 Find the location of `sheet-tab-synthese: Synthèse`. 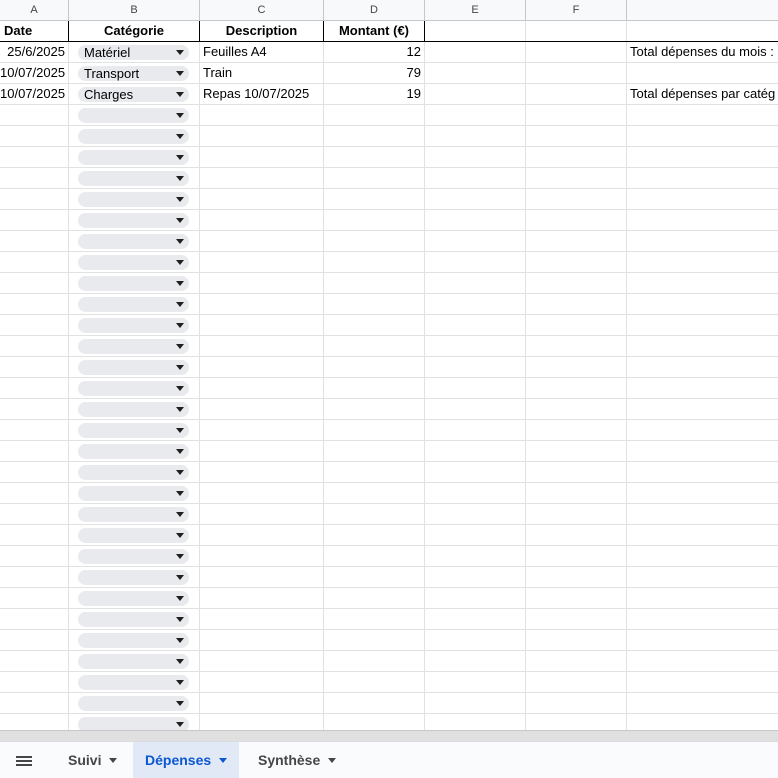

sheet-tab-synthese: Synthèse is located at coordinates (297, 760).